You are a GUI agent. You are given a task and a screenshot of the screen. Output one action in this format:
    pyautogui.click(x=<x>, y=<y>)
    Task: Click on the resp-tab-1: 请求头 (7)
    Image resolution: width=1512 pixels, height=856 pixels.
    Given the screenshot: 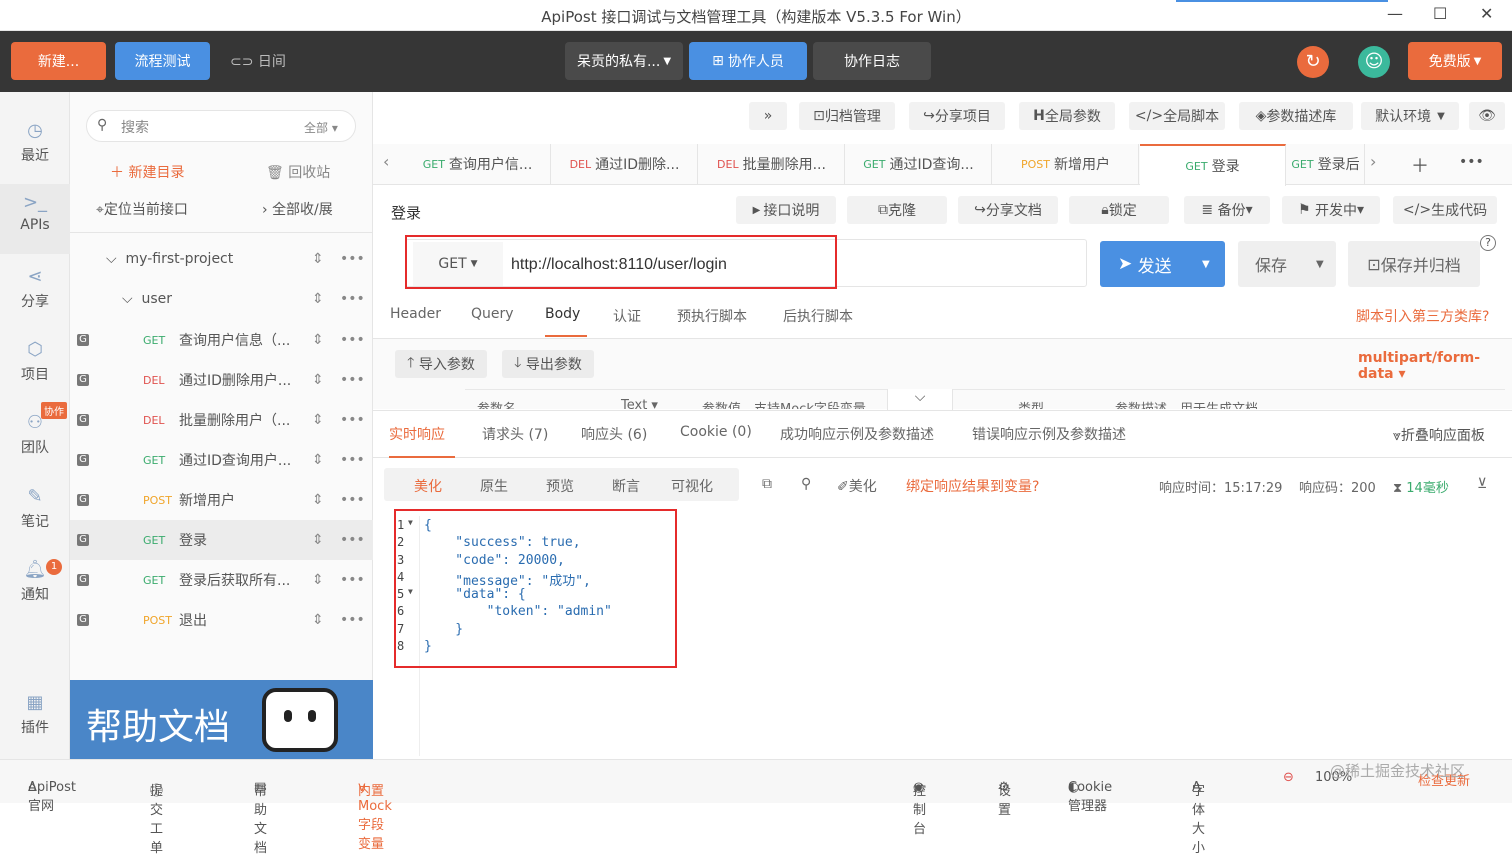 What is the action you would take?
    pyautogui.click(x=515, y=434)
    